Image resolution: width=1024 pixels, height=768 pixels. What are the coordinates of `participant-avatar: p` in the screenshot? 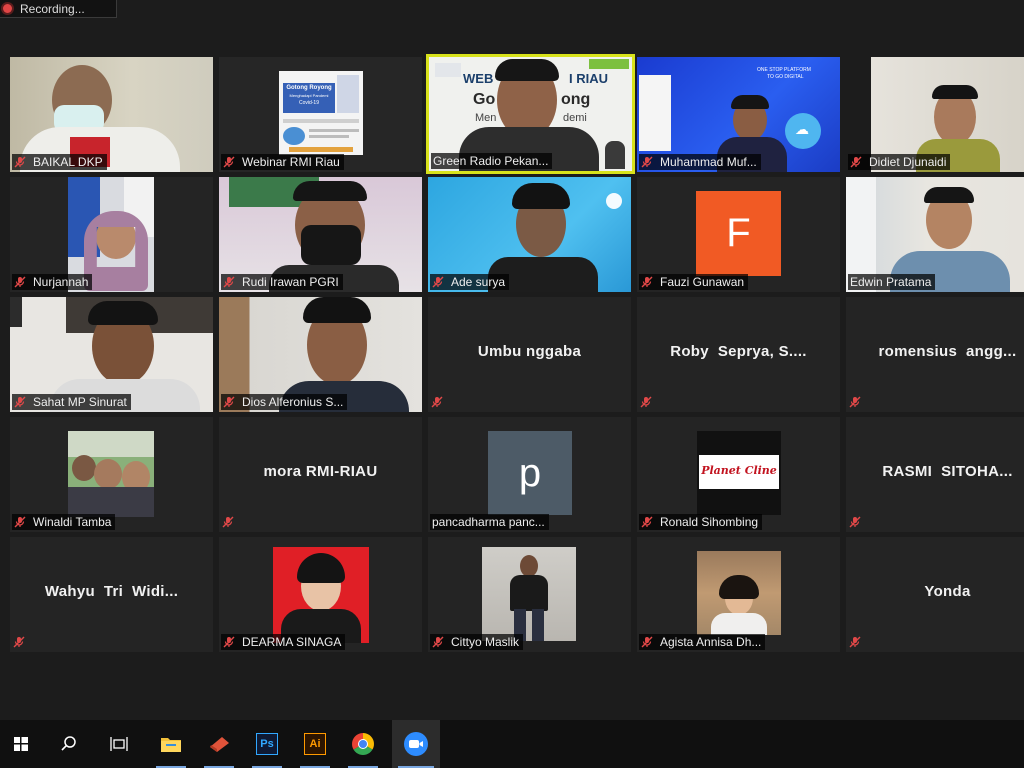 It's located at (530, 473).